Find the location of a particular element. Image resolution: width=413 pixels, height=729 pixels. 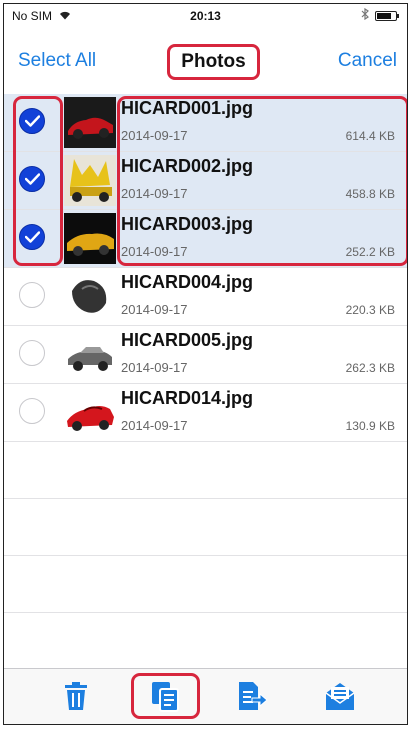

bluetooth-icon is located at coordinates (365, 15).